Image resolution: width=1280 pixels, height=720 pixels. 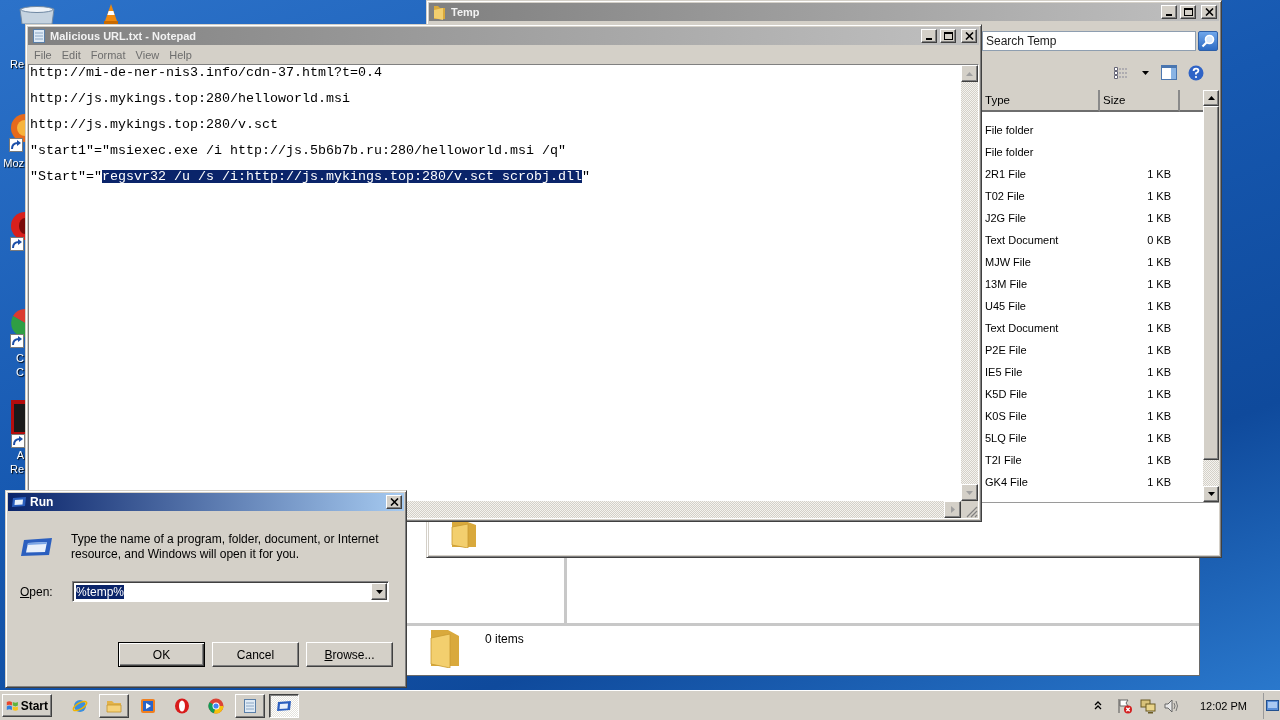 I want to click on flag-error-icon, so click(x=1124, y=705).